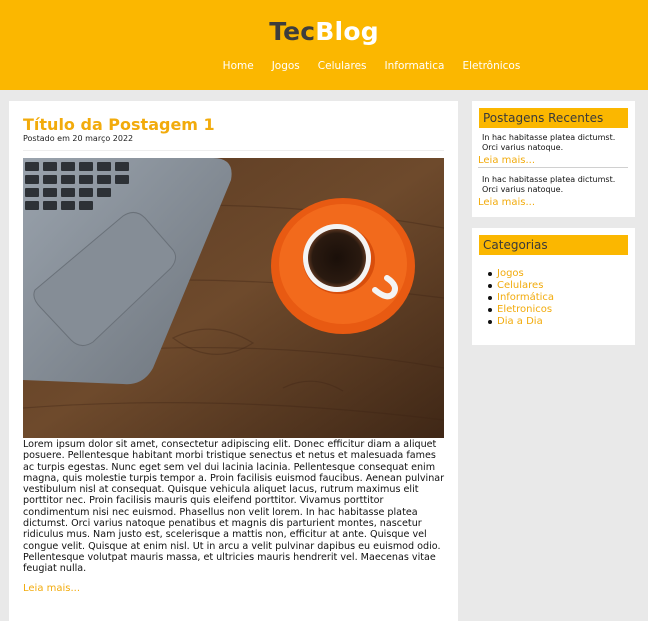  I want to click on category-item: Informática, so click(521, 298).